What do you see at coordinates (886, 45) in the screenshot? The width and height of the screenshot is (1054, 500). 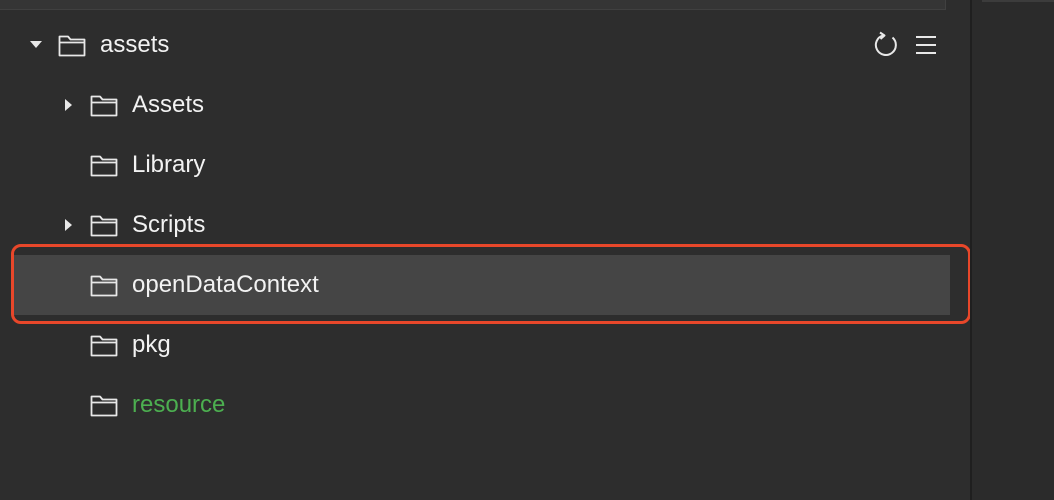 I see `refresh-icon` at bounding box center [886, 45].